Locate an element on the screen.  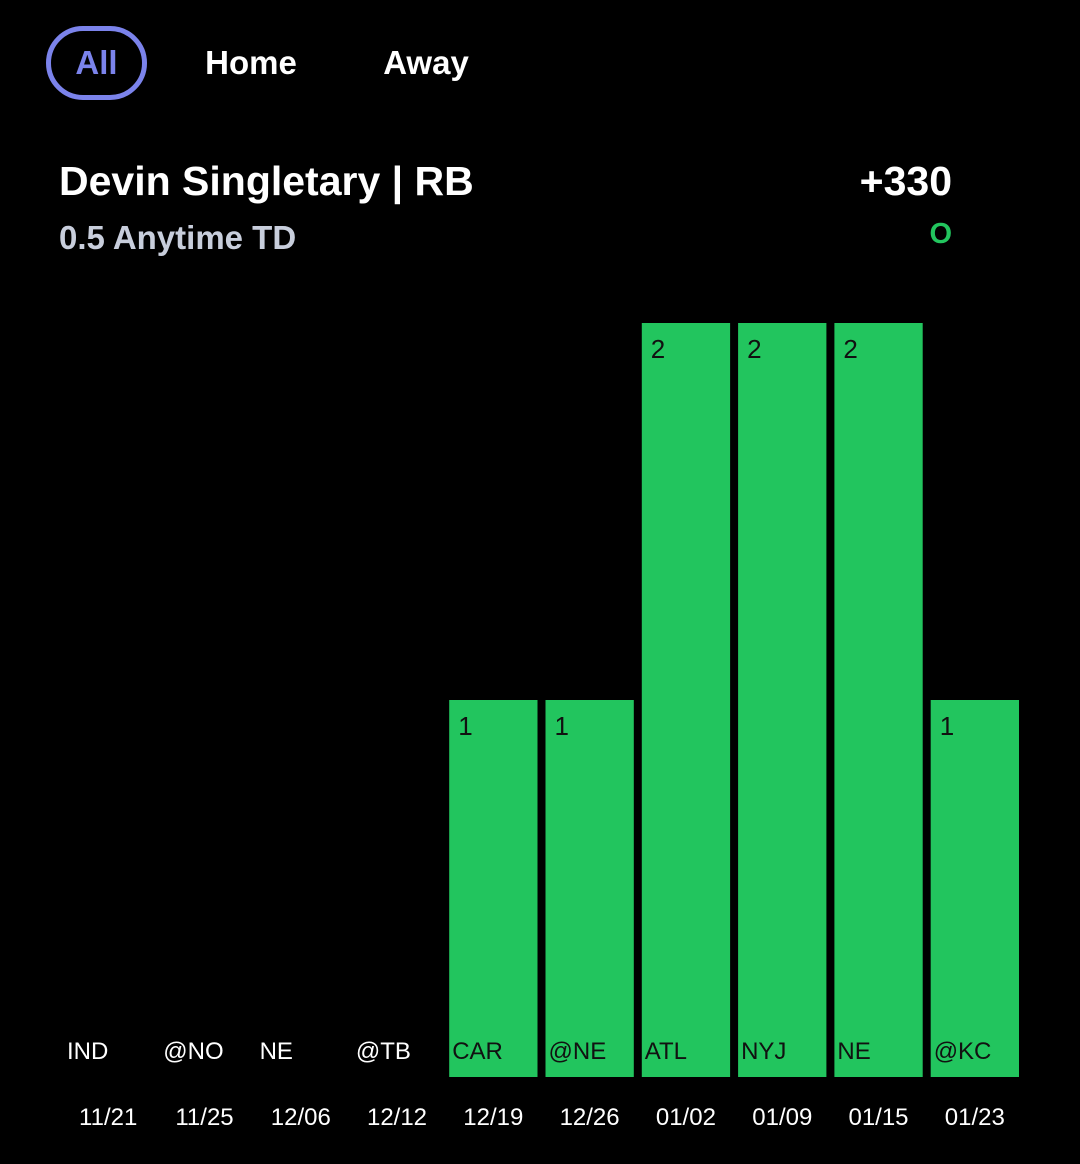
opponent-label: @NO is located at coordinates (193, 1051).